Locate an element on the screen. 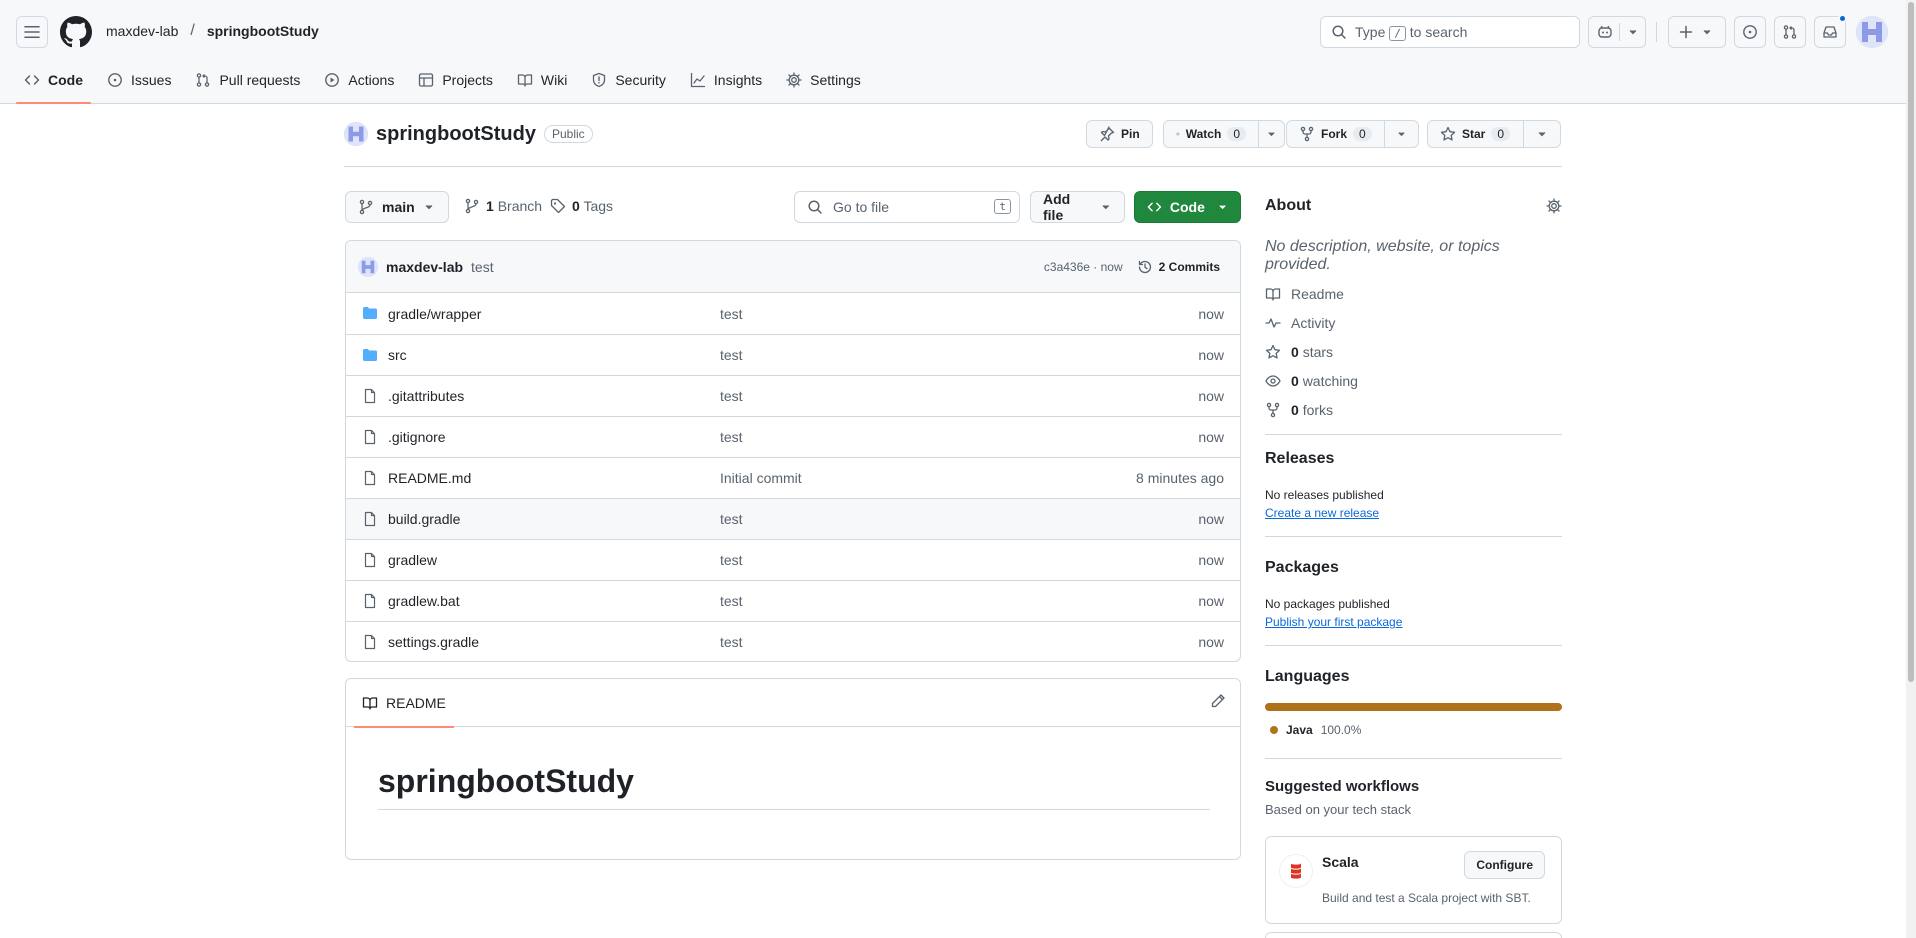  packages-heading: Packages is located at coordinates (1302, 568).